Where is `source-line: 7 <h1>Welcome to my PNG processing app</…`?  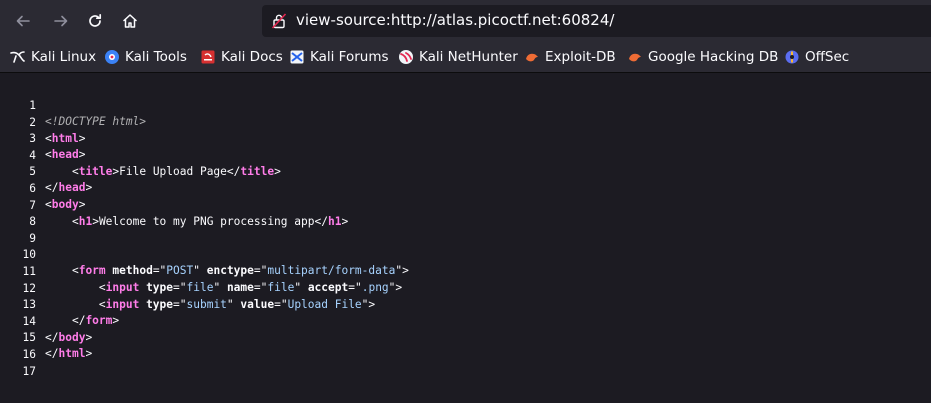 source-line: 7 <h1>Welcome to my PNG processing app</… is located at coordinates (174, 205).